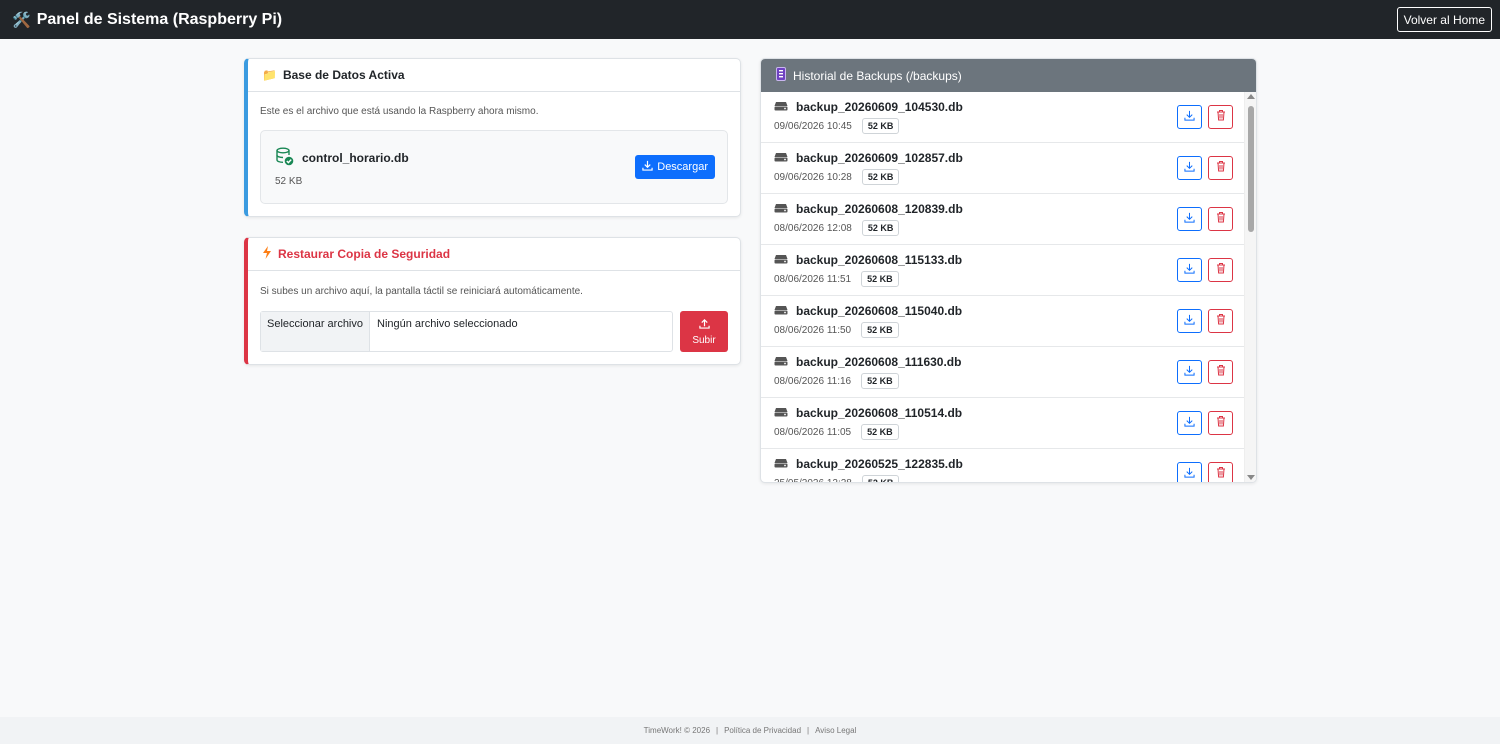 Image resolution: width=1500 pixels, height=744 pixels. Describe the element at coordinates (355, 158) in the screenshot. I see `active-db-filename: control_horario.db` at that location.